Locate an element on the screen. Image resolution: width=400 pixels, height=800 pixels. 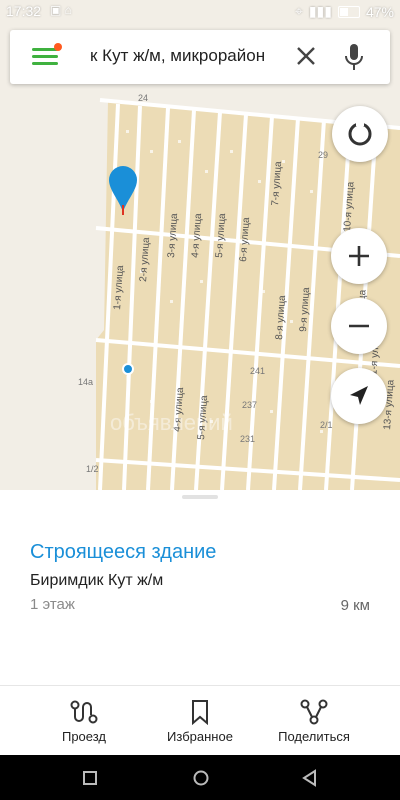
battery-level: 47% is located at coordinates (379, 11).